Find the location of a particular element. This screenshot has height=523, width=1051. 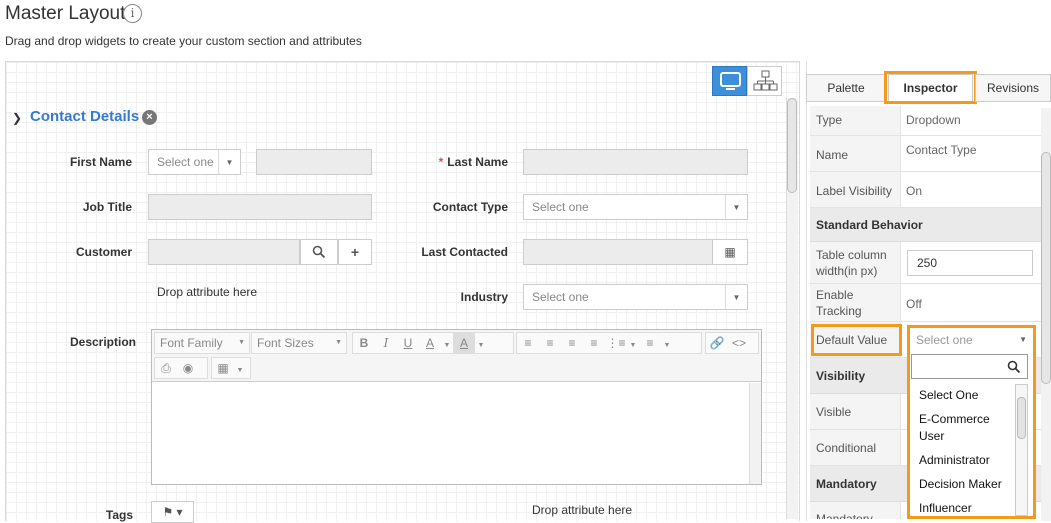

close-circle-icon: × is located at coordinates (149, 117).